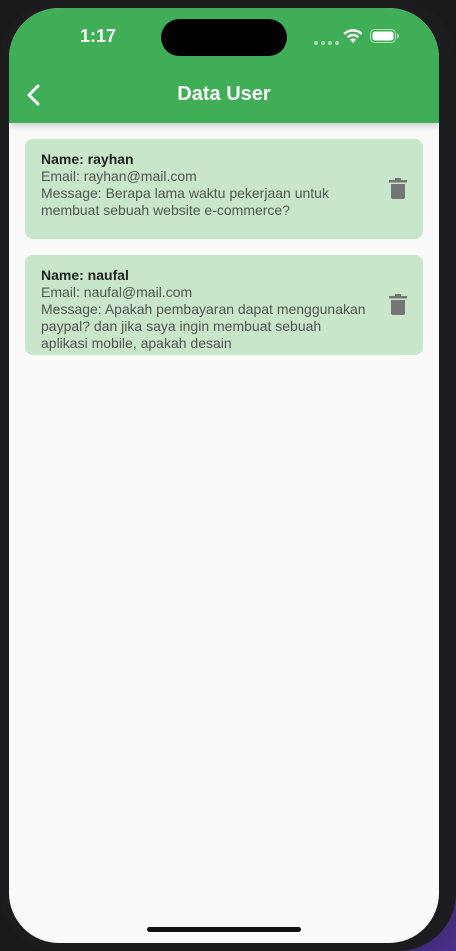 Image resolution: width=456 pixels, height=951 pixels. What do you see at coordinates (326, 43) in the screenshot?
I see `cellular-signal-icon` at bounding box center [326, 43].